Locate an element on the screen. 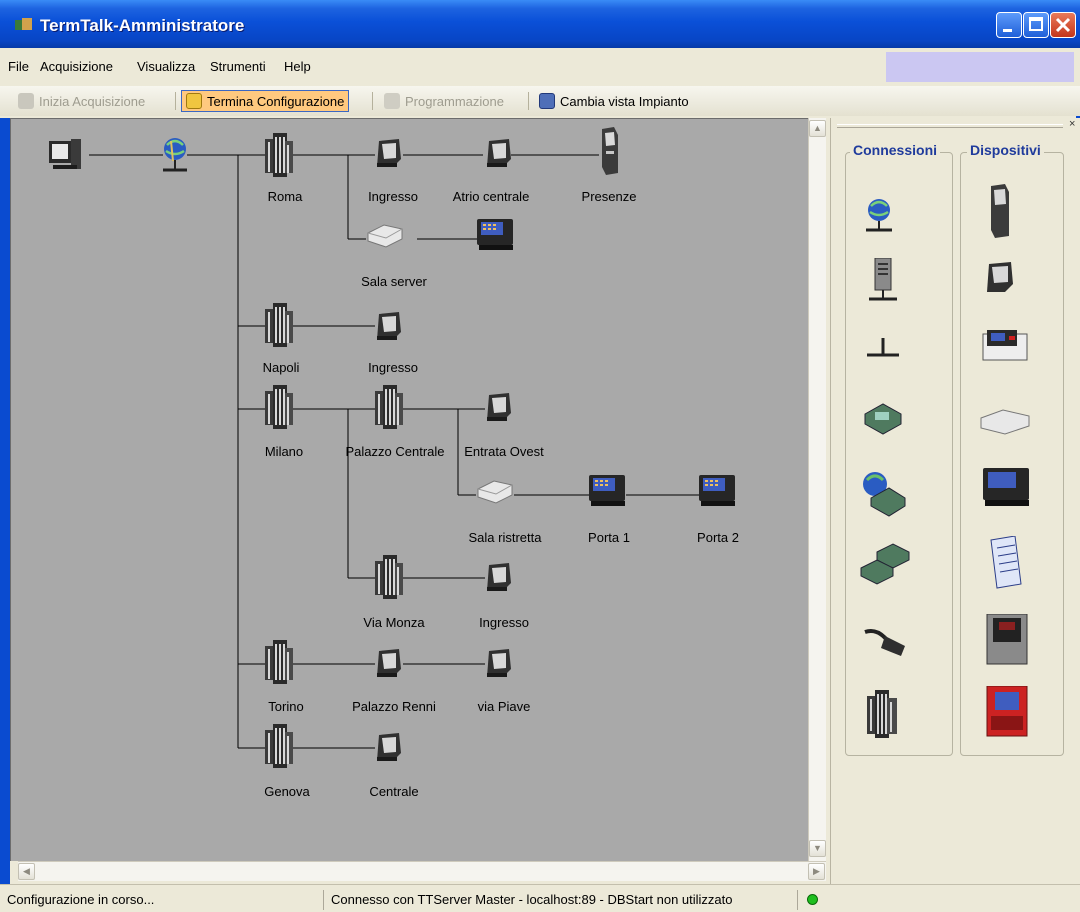 This screenshot has height=912, width=1080. node-label: Sala server is located at coordinates (394, 281).